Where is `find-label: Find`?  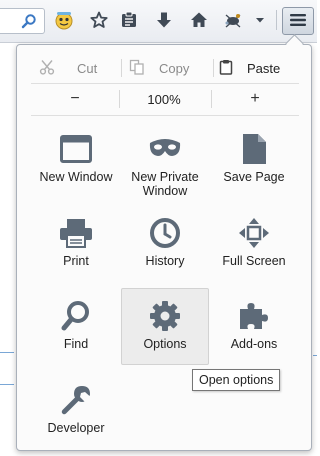 find-label: Find is located at coordinates (76, 344).